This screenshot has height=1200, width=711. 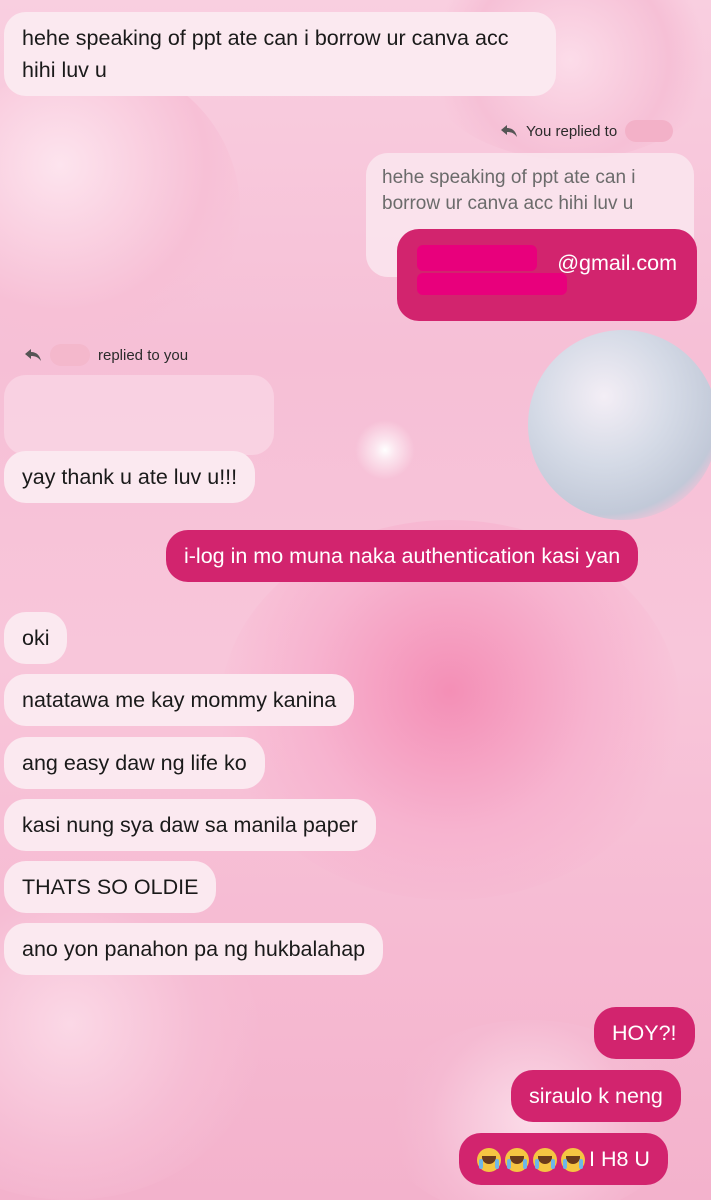 I want to click on message-incoming: ang easy daw ng life ko, so click(x=134, y=763).